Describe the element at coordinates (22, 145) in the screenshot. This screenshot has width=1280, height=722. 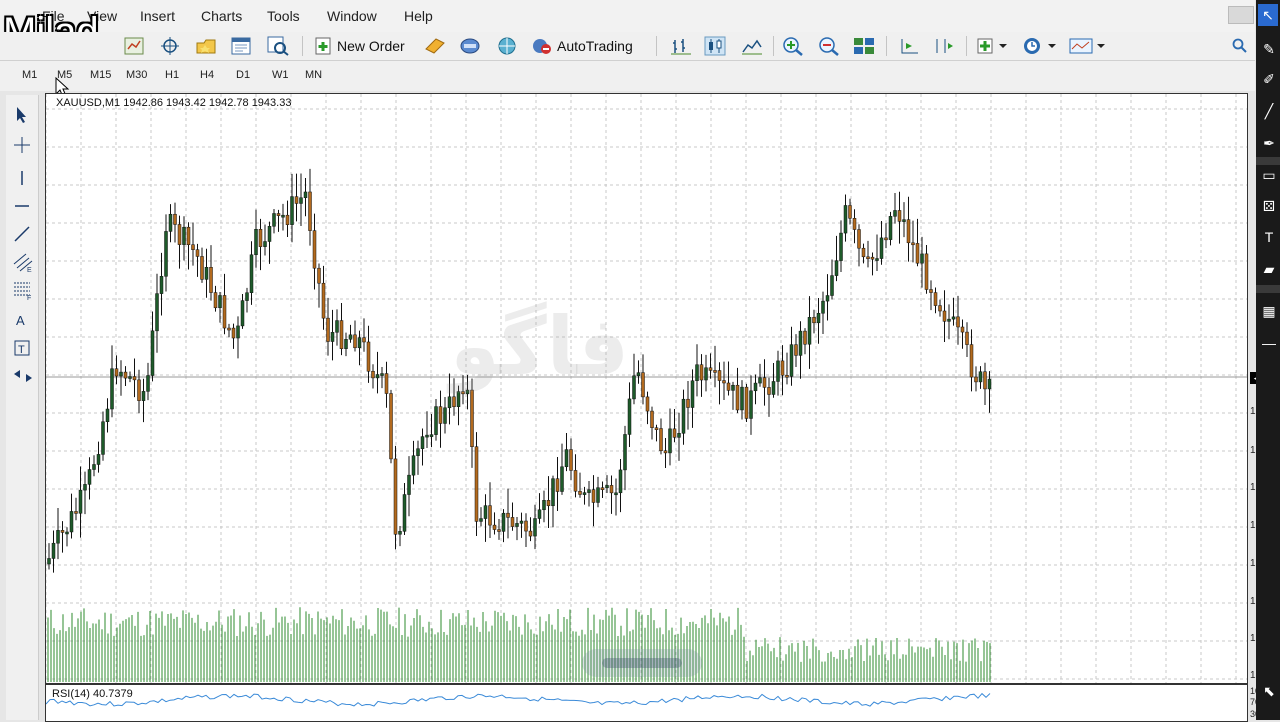
I see `crosshair-tool-icon` at that location.